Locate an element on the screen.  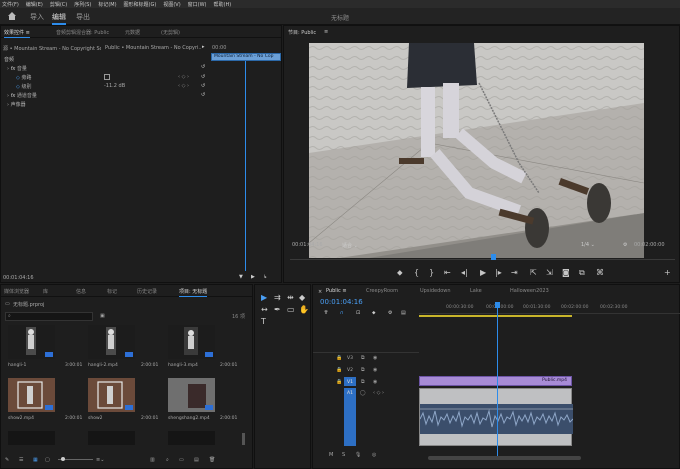
keyframe-nav-level: ‹ ◇ › is located at coordinates (183, 86).